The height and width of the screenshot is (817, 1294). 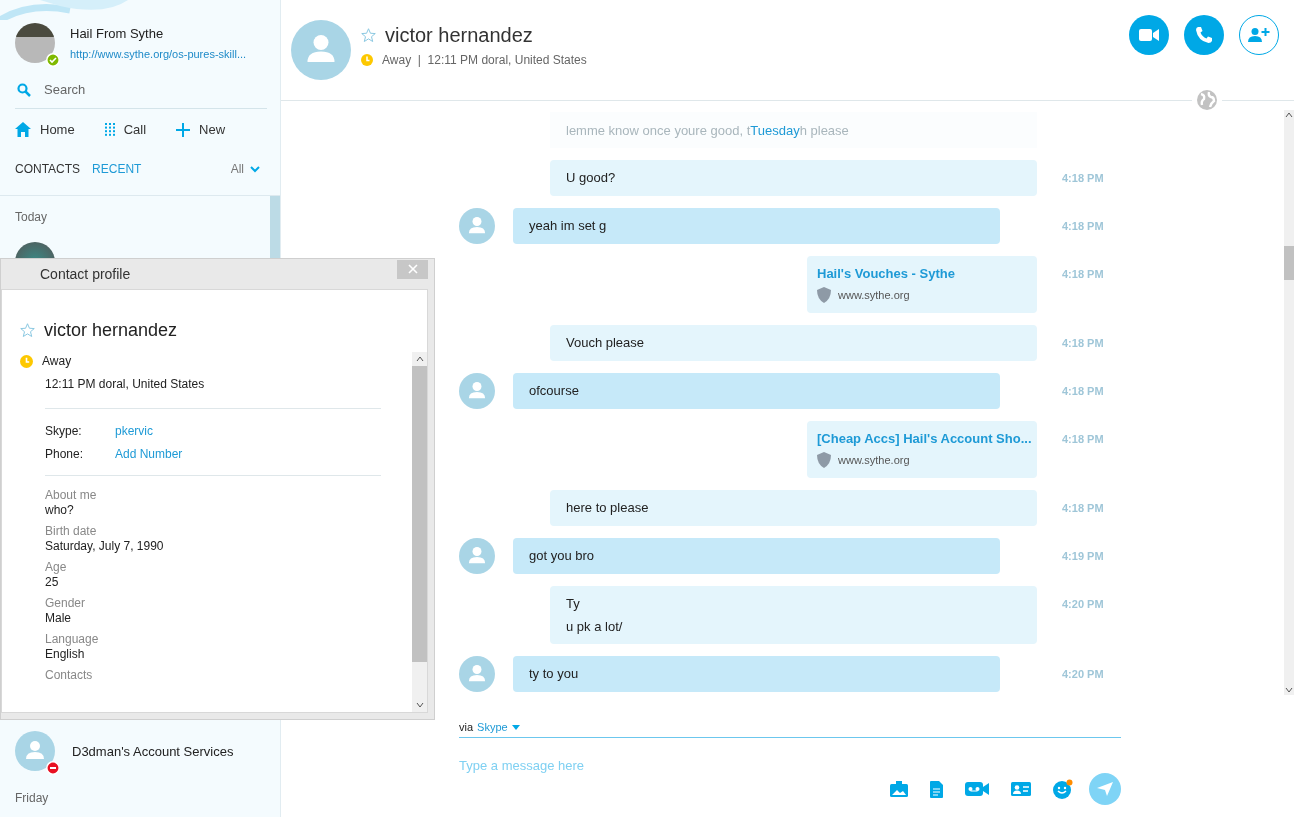 What do you see at coordinates (245, 169) in the screenshot?
I see `filter-dropdown: All` at bounding box center [245, 169].